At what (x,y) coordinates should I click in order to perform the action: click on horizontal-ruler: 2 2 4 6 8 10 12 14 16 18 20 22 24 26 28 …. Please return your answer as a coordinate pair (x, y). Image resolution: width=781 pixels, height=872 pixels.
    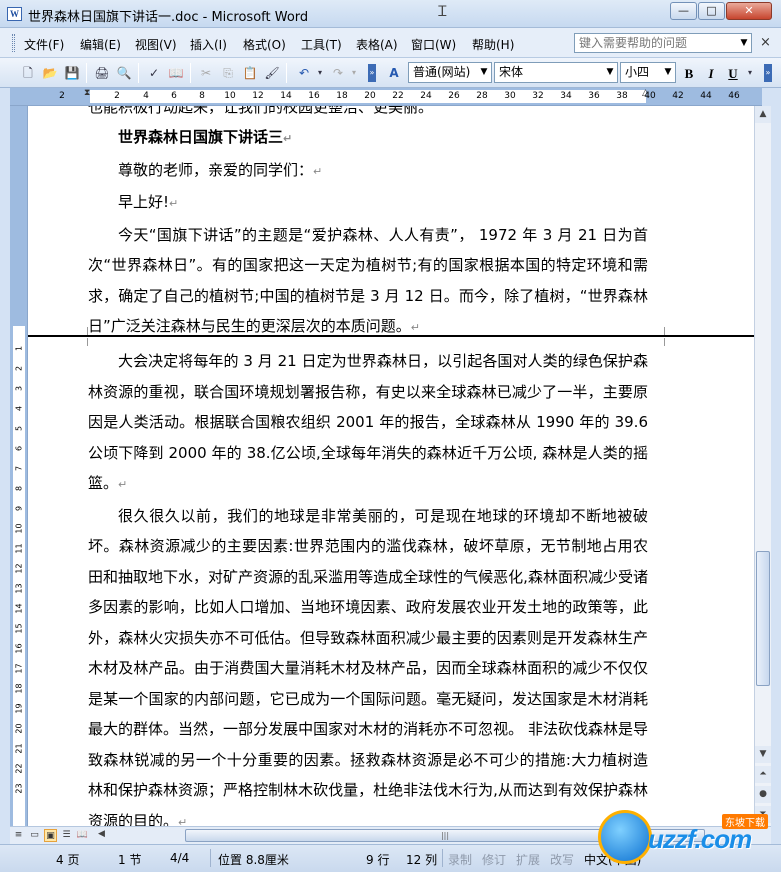
    Looking at the image, I should click on (386, 97).